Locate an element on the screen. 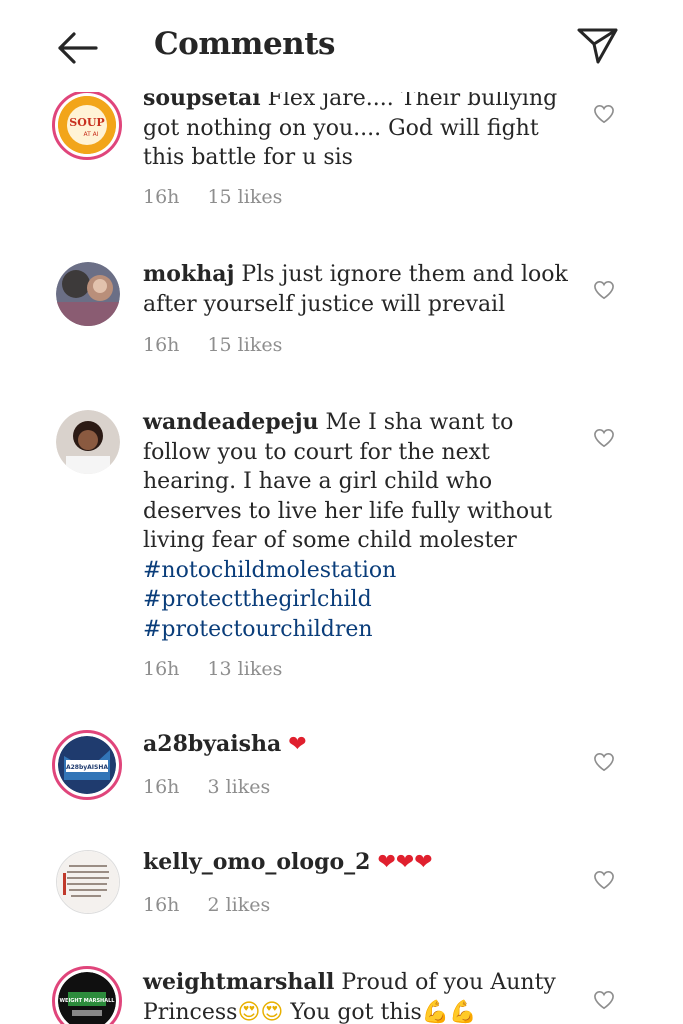  heart-eyes-emoji: 😍😍 is located at coordinates (260, 1011).